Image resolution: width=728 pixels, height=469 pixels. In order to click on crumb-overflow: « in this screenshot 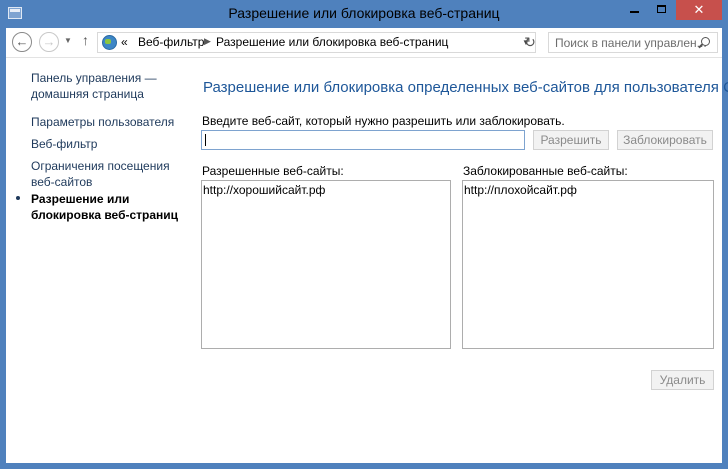, I will do `click(124, 42)`.